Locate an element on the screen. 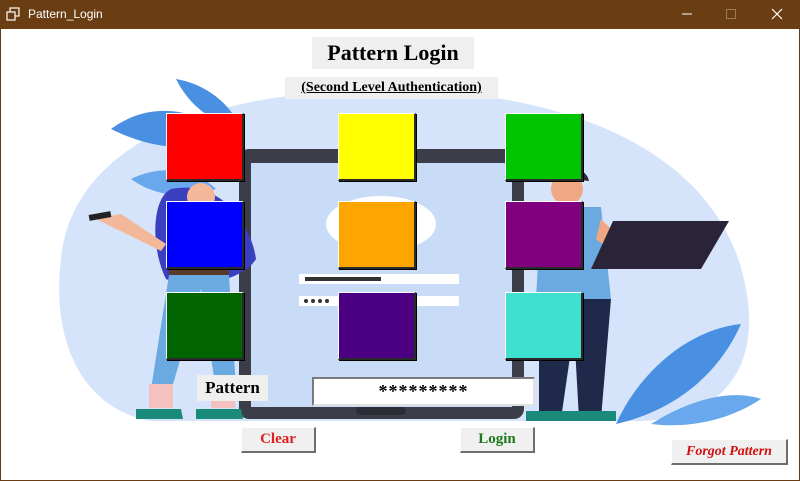 The image size is (800, 481). page-title: Pattern Login is located at coordinates (393, 53).